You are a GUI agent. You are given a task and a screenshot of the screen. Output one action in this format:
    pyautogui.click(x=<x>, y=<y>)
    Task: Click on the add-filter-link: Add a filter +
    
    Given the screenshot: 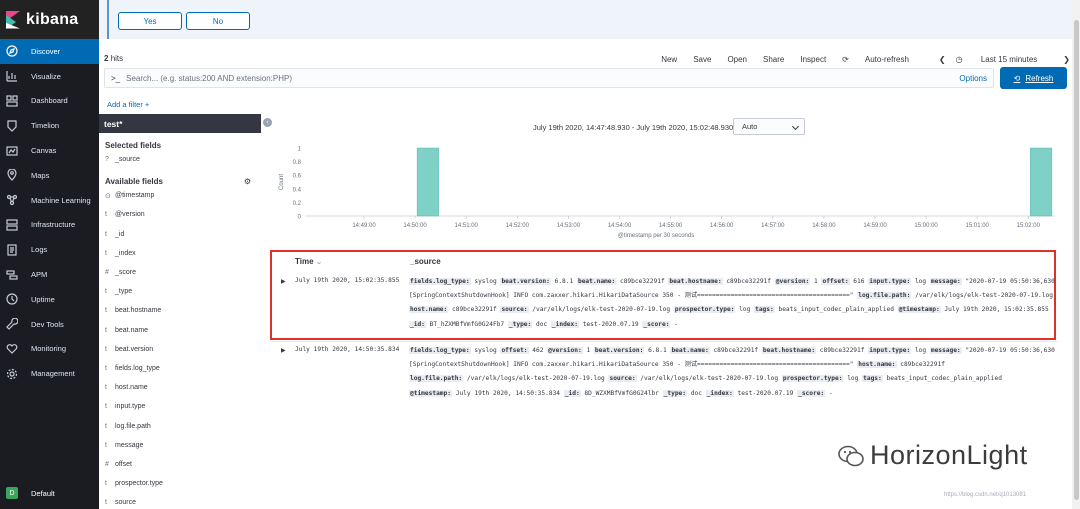 What is the action you would take?
    pyautogui.click(x=128, y=104)
    